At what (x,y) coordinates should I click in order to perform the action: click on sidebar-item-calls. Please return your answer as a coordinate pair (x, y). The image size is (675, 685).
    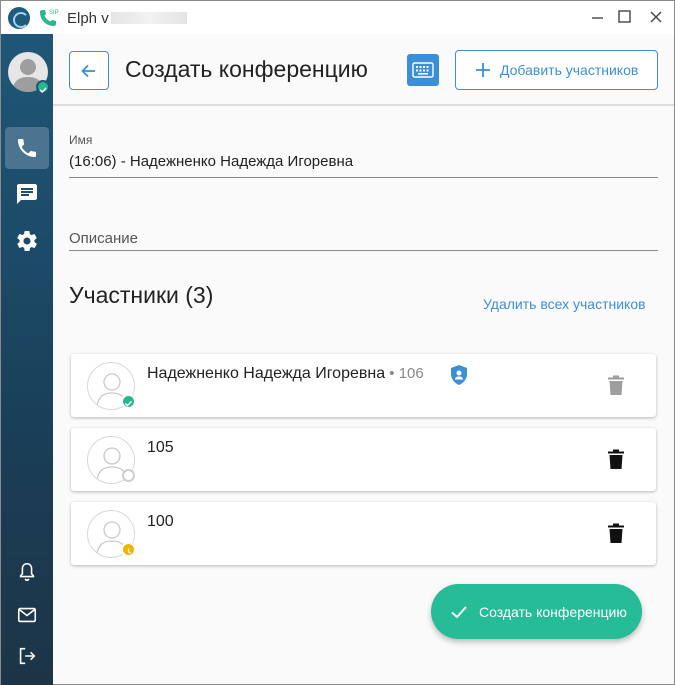
    Looking at the image, I should click on (27, 148).